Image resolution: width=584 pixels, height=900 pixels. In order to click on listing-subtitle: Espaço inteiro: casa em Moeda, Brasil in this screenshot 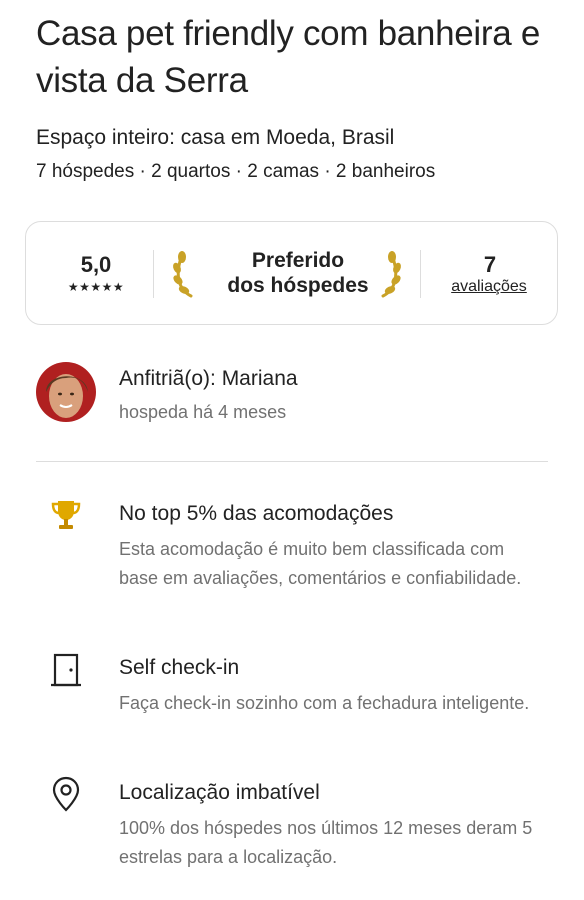, I will do `click(215, 137)`.